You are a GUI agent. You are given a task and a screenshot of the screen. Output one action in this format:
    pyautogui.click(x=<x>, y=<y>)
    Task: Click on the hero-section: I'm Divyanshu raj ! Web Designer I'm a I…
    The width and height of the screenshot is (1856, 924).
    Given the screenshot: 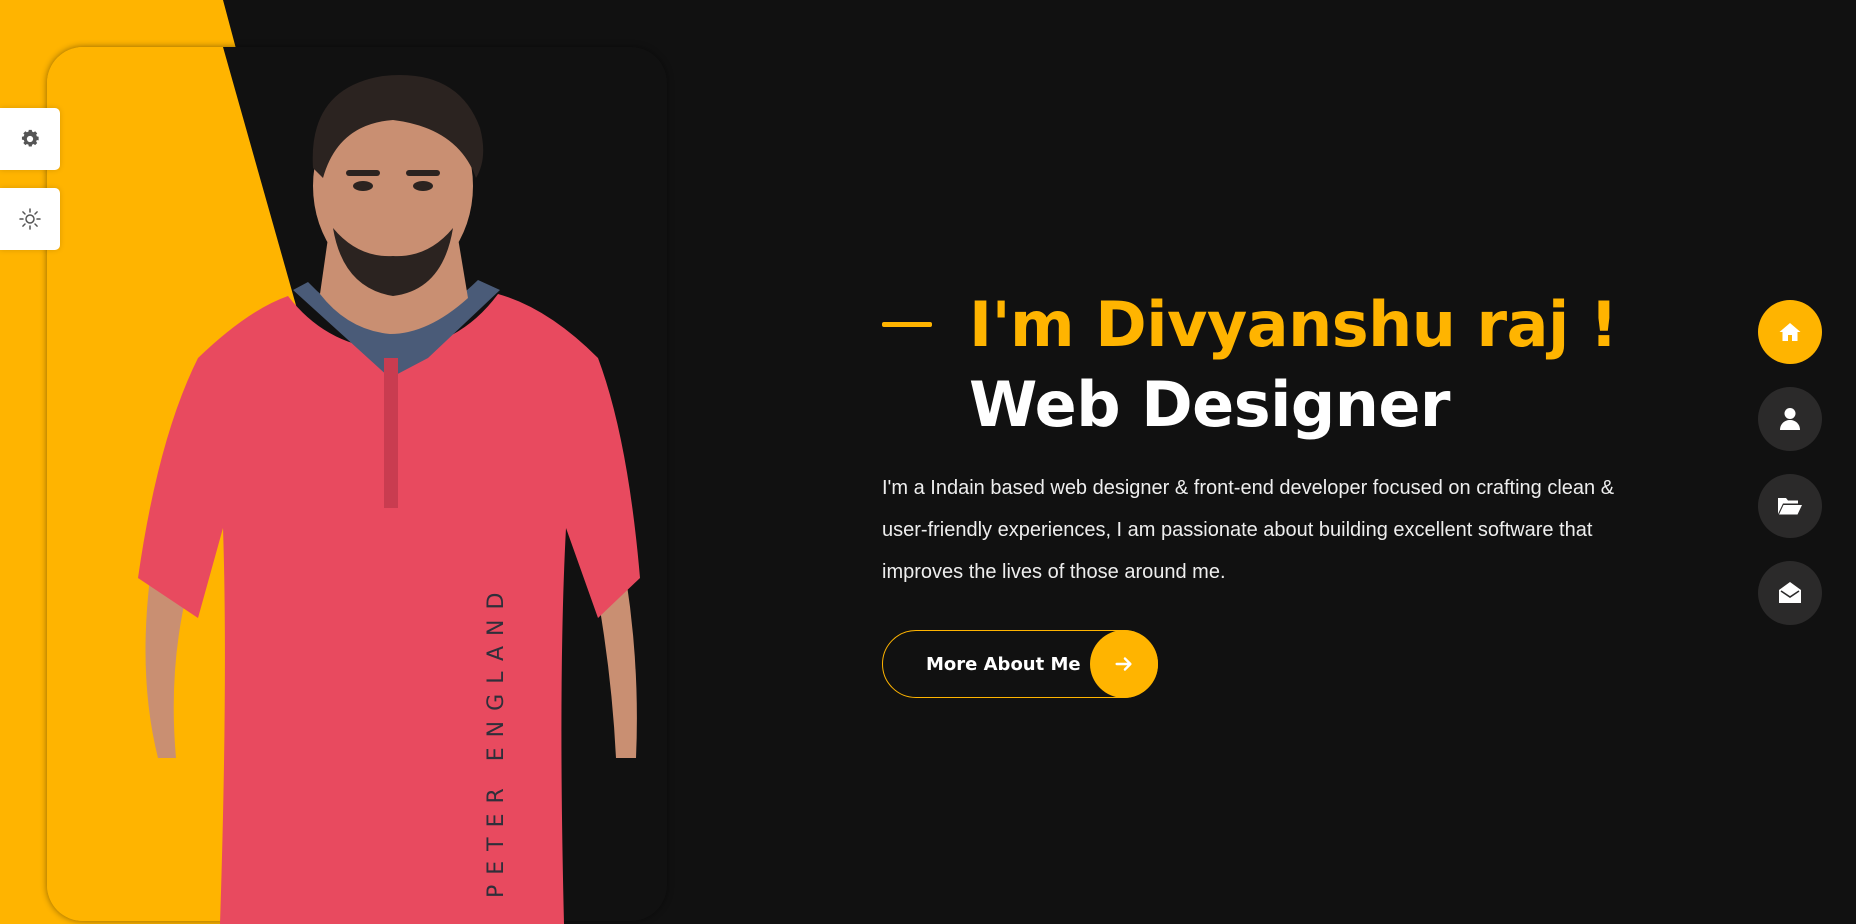 What is the action you would take?
    pyautogui.click(x=1262, y=439)
    